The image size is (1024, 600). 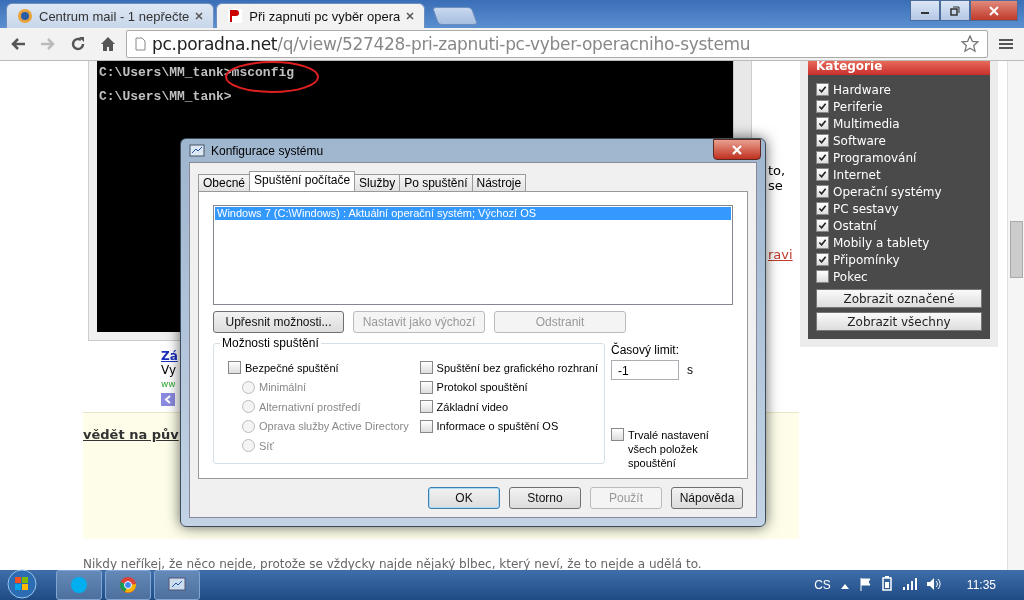 I want to click on restore-icon, so click(x=955, y=10).